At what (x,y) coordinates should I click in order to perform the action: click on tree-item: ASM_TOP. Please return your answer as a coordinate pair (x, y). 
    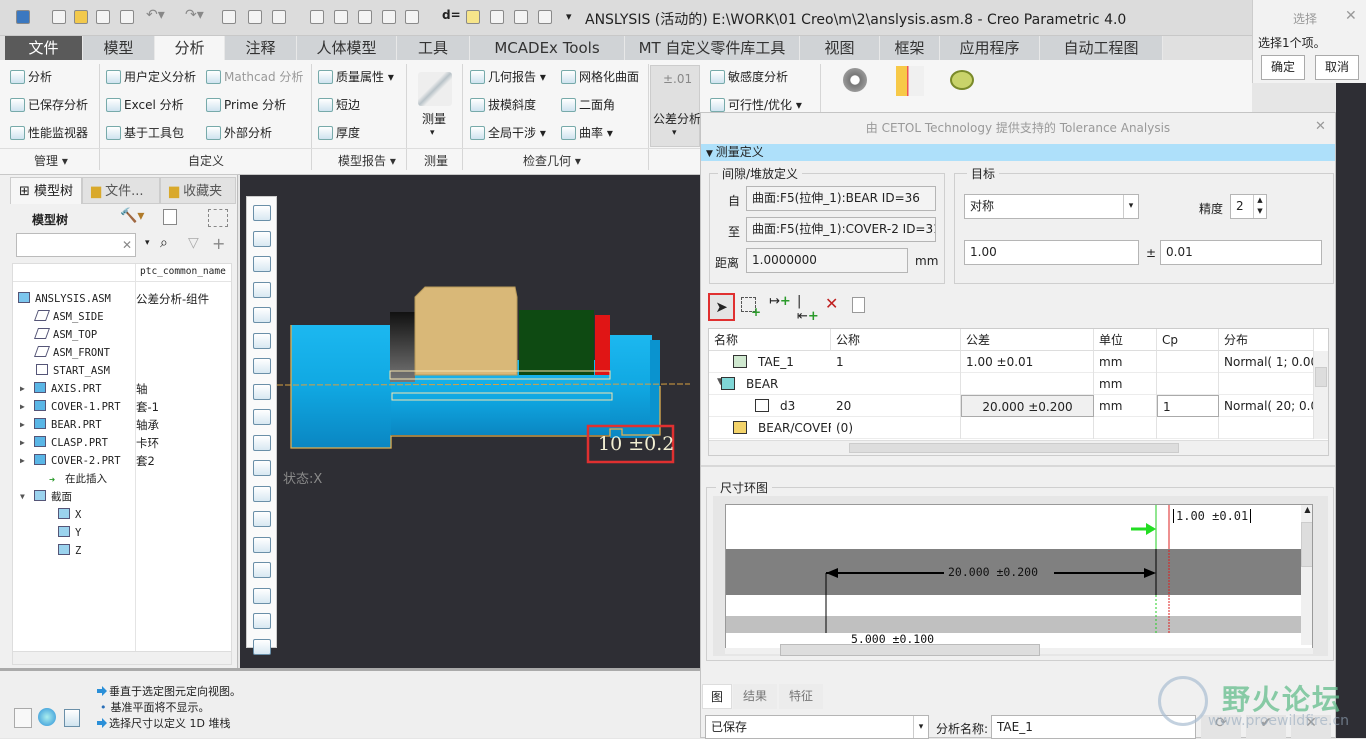
    Looking at the image, I should click on (123, 335).